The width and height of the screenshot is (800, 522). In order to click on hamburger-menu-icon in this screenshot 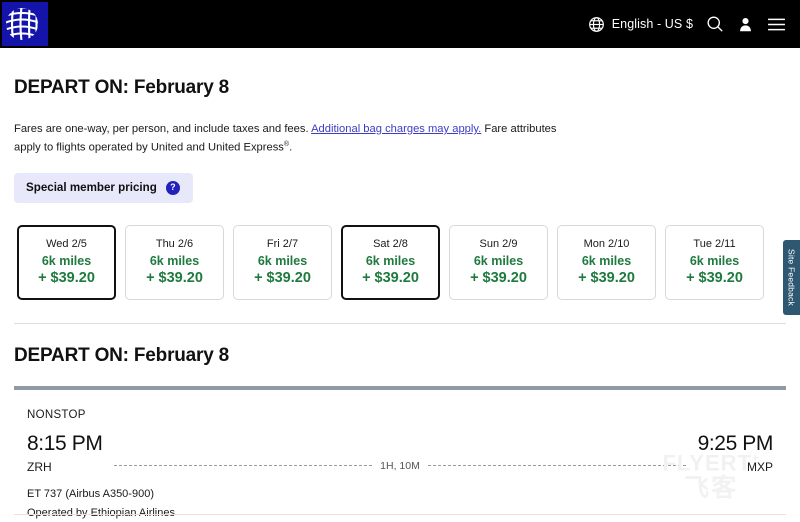, I will do `click(776, 24)`.